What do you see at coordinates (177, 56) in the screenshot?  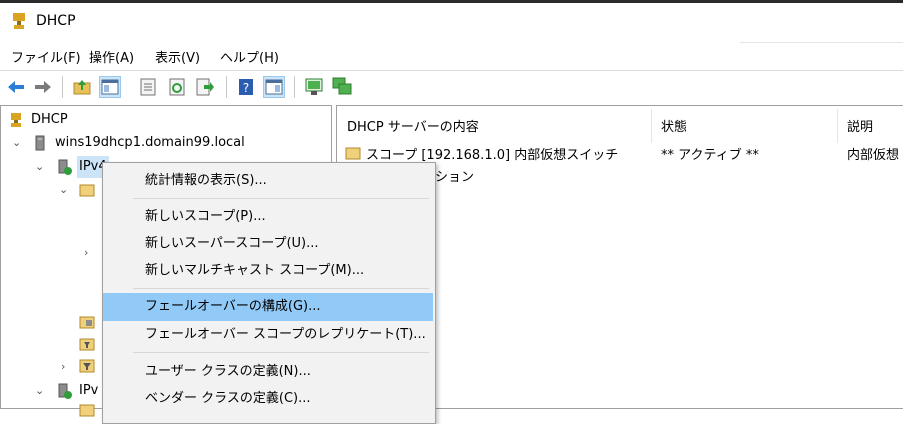 I see `menu-view: 表示(V)` at bounding box center [177, 56].